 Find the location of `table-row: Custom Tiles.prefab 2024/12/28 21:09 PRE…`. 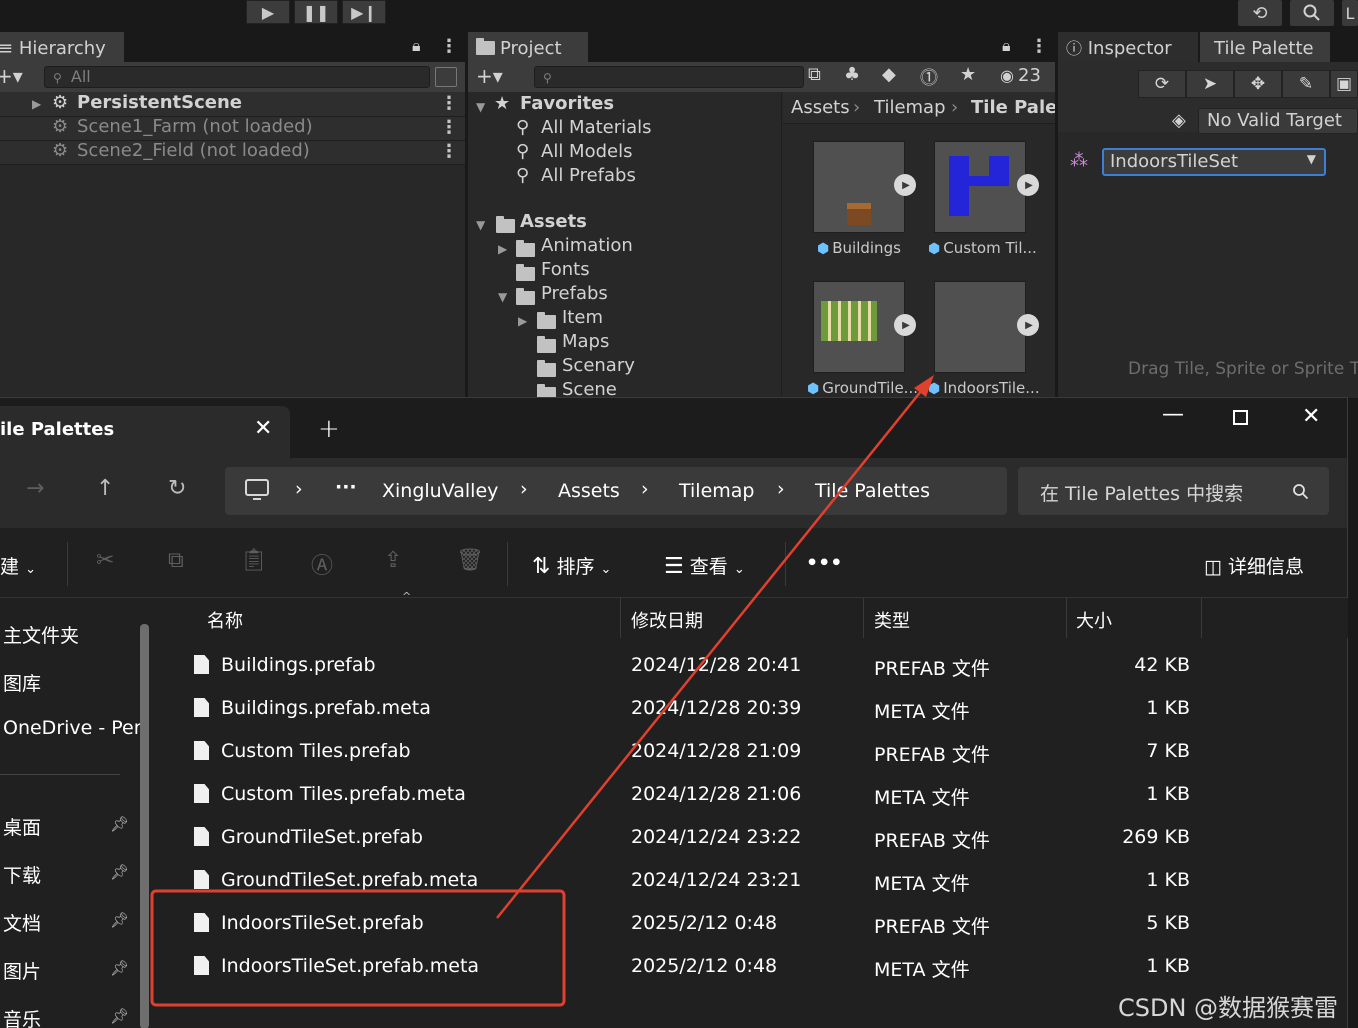

table-row: Custom Tiles.prefab 2024/12/28 21:09 PRE… is located at coordinates (754, 752).